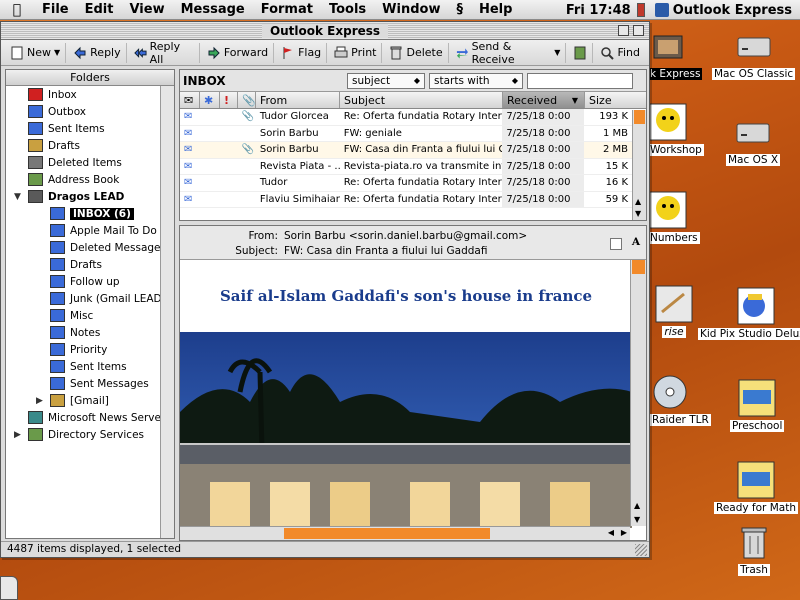 This screenshot has height=600, width=800. Describe the element at coordinates (36, 52) in the screenshot. I see `new-button: New ▼` at that location.